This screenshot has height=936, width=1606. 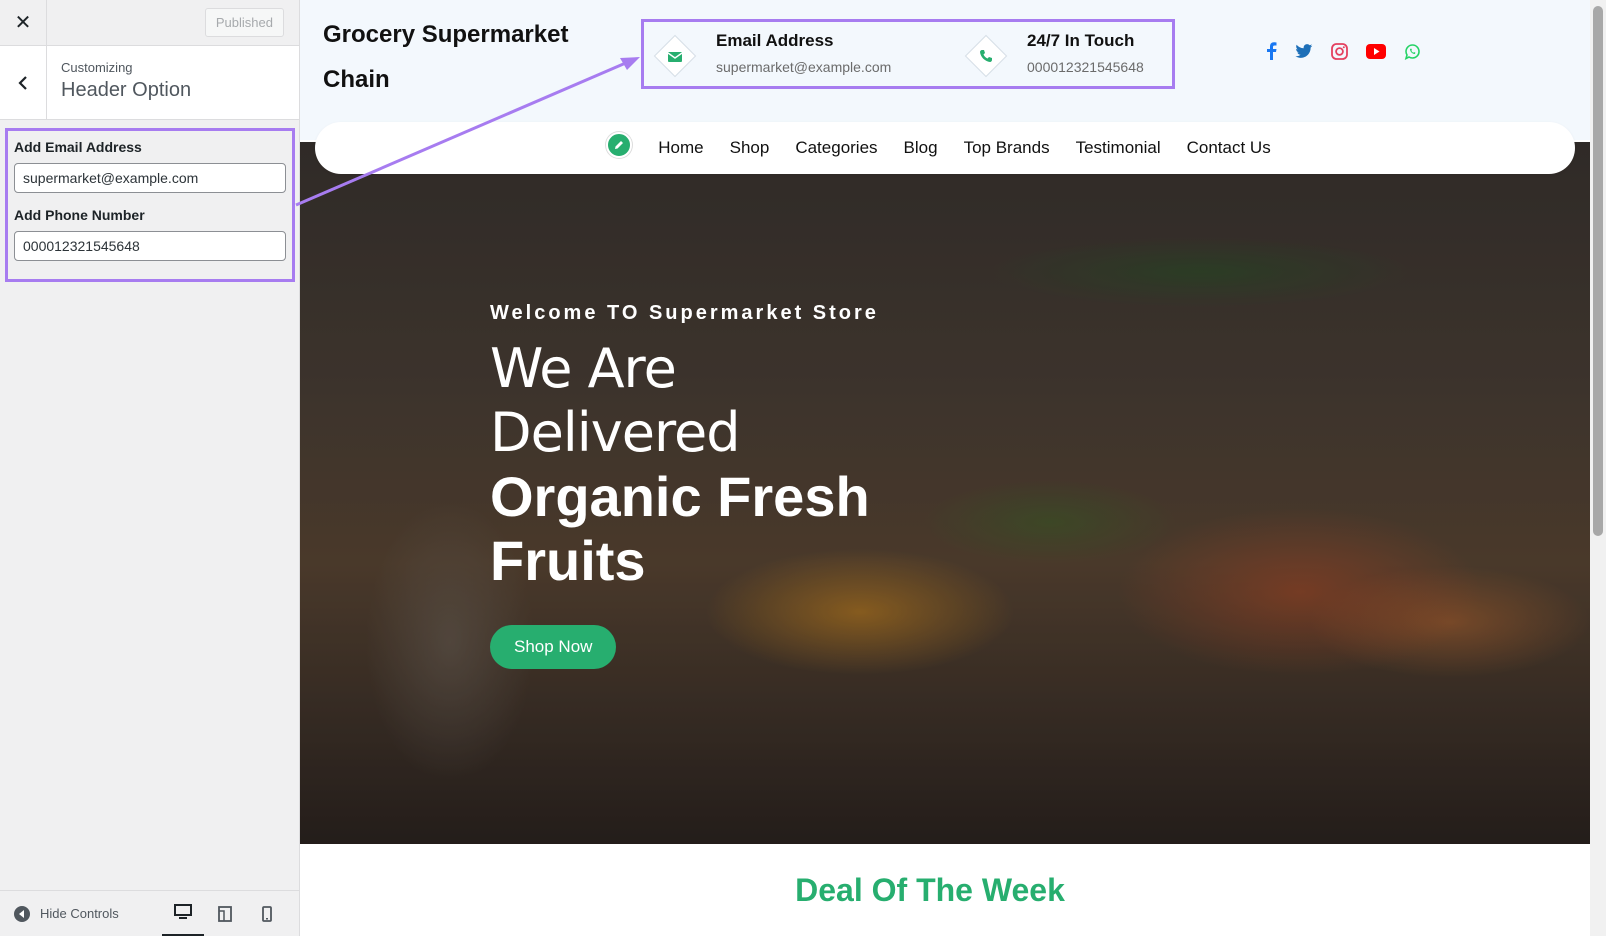 I want to click on email-contact-value: supermarket@example.com, so click(x=804, y=67).